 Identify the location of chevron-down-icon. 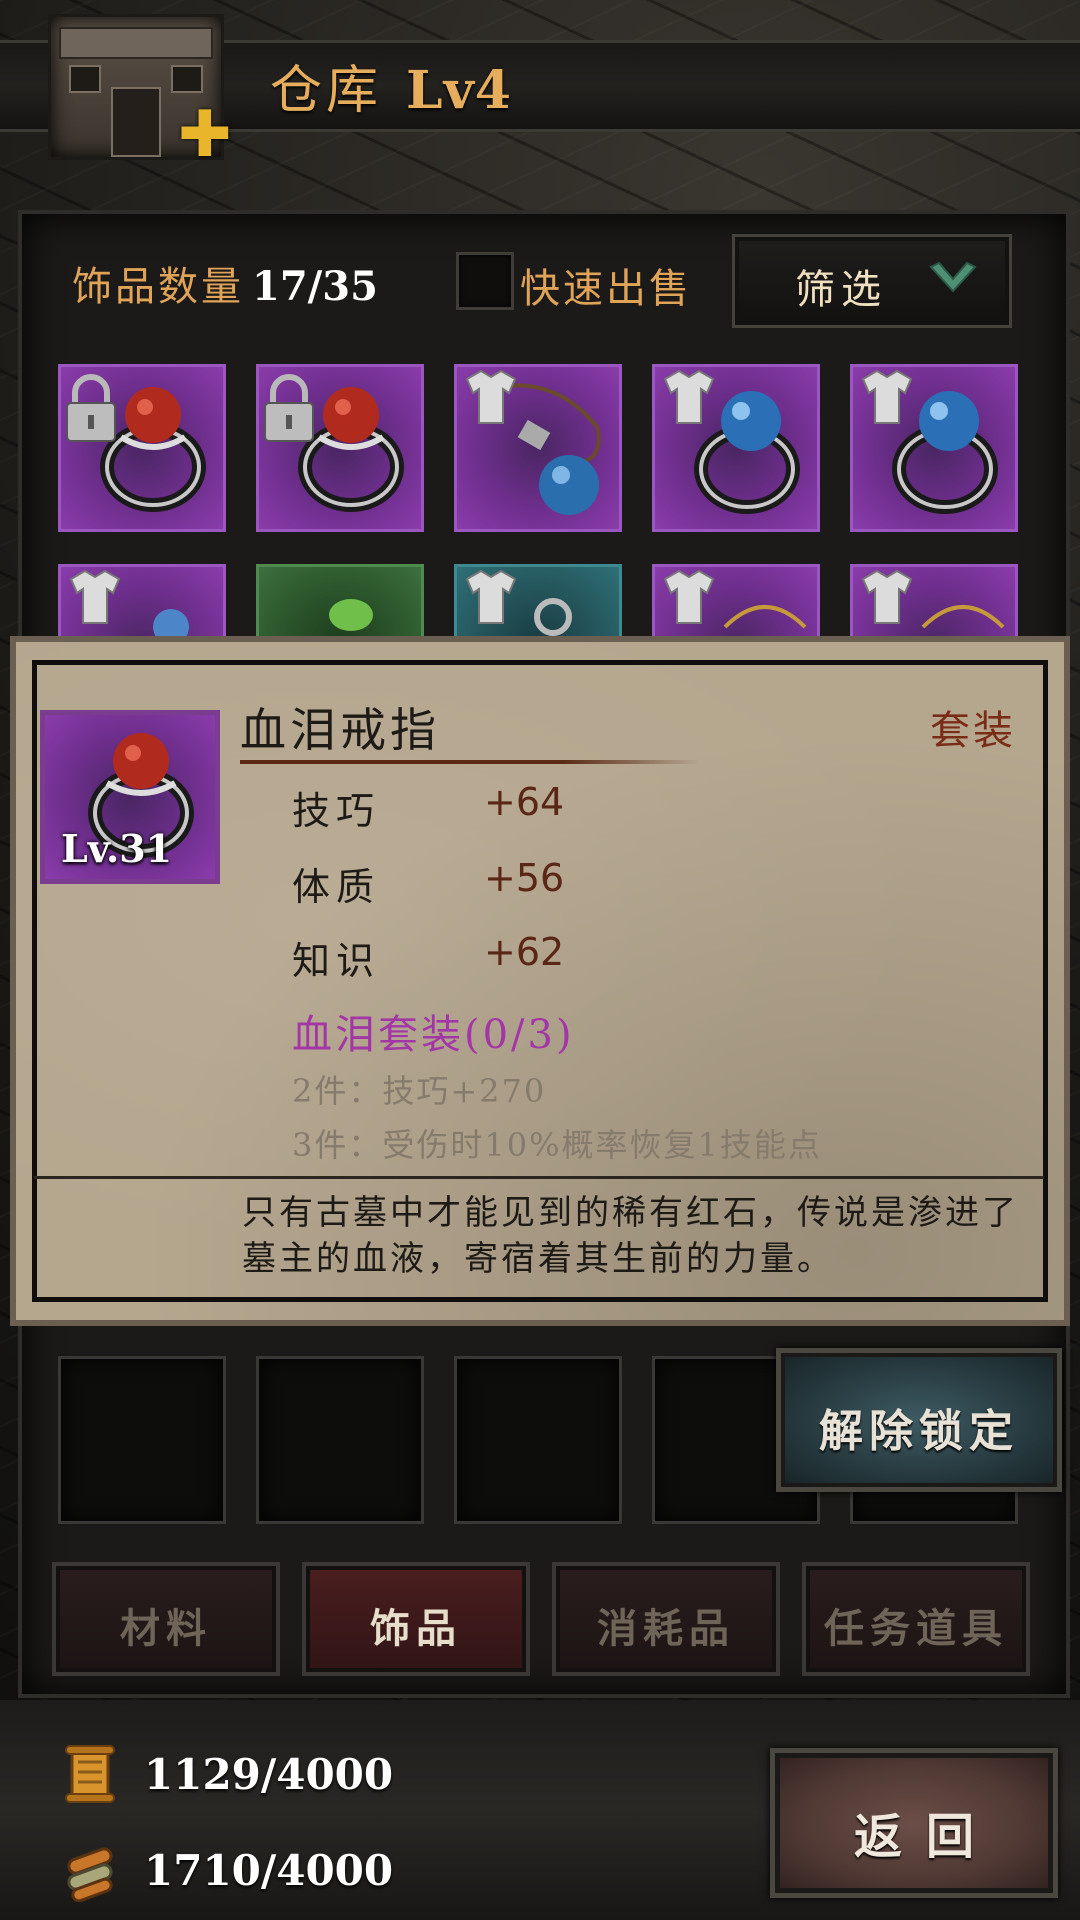
(953, 277).